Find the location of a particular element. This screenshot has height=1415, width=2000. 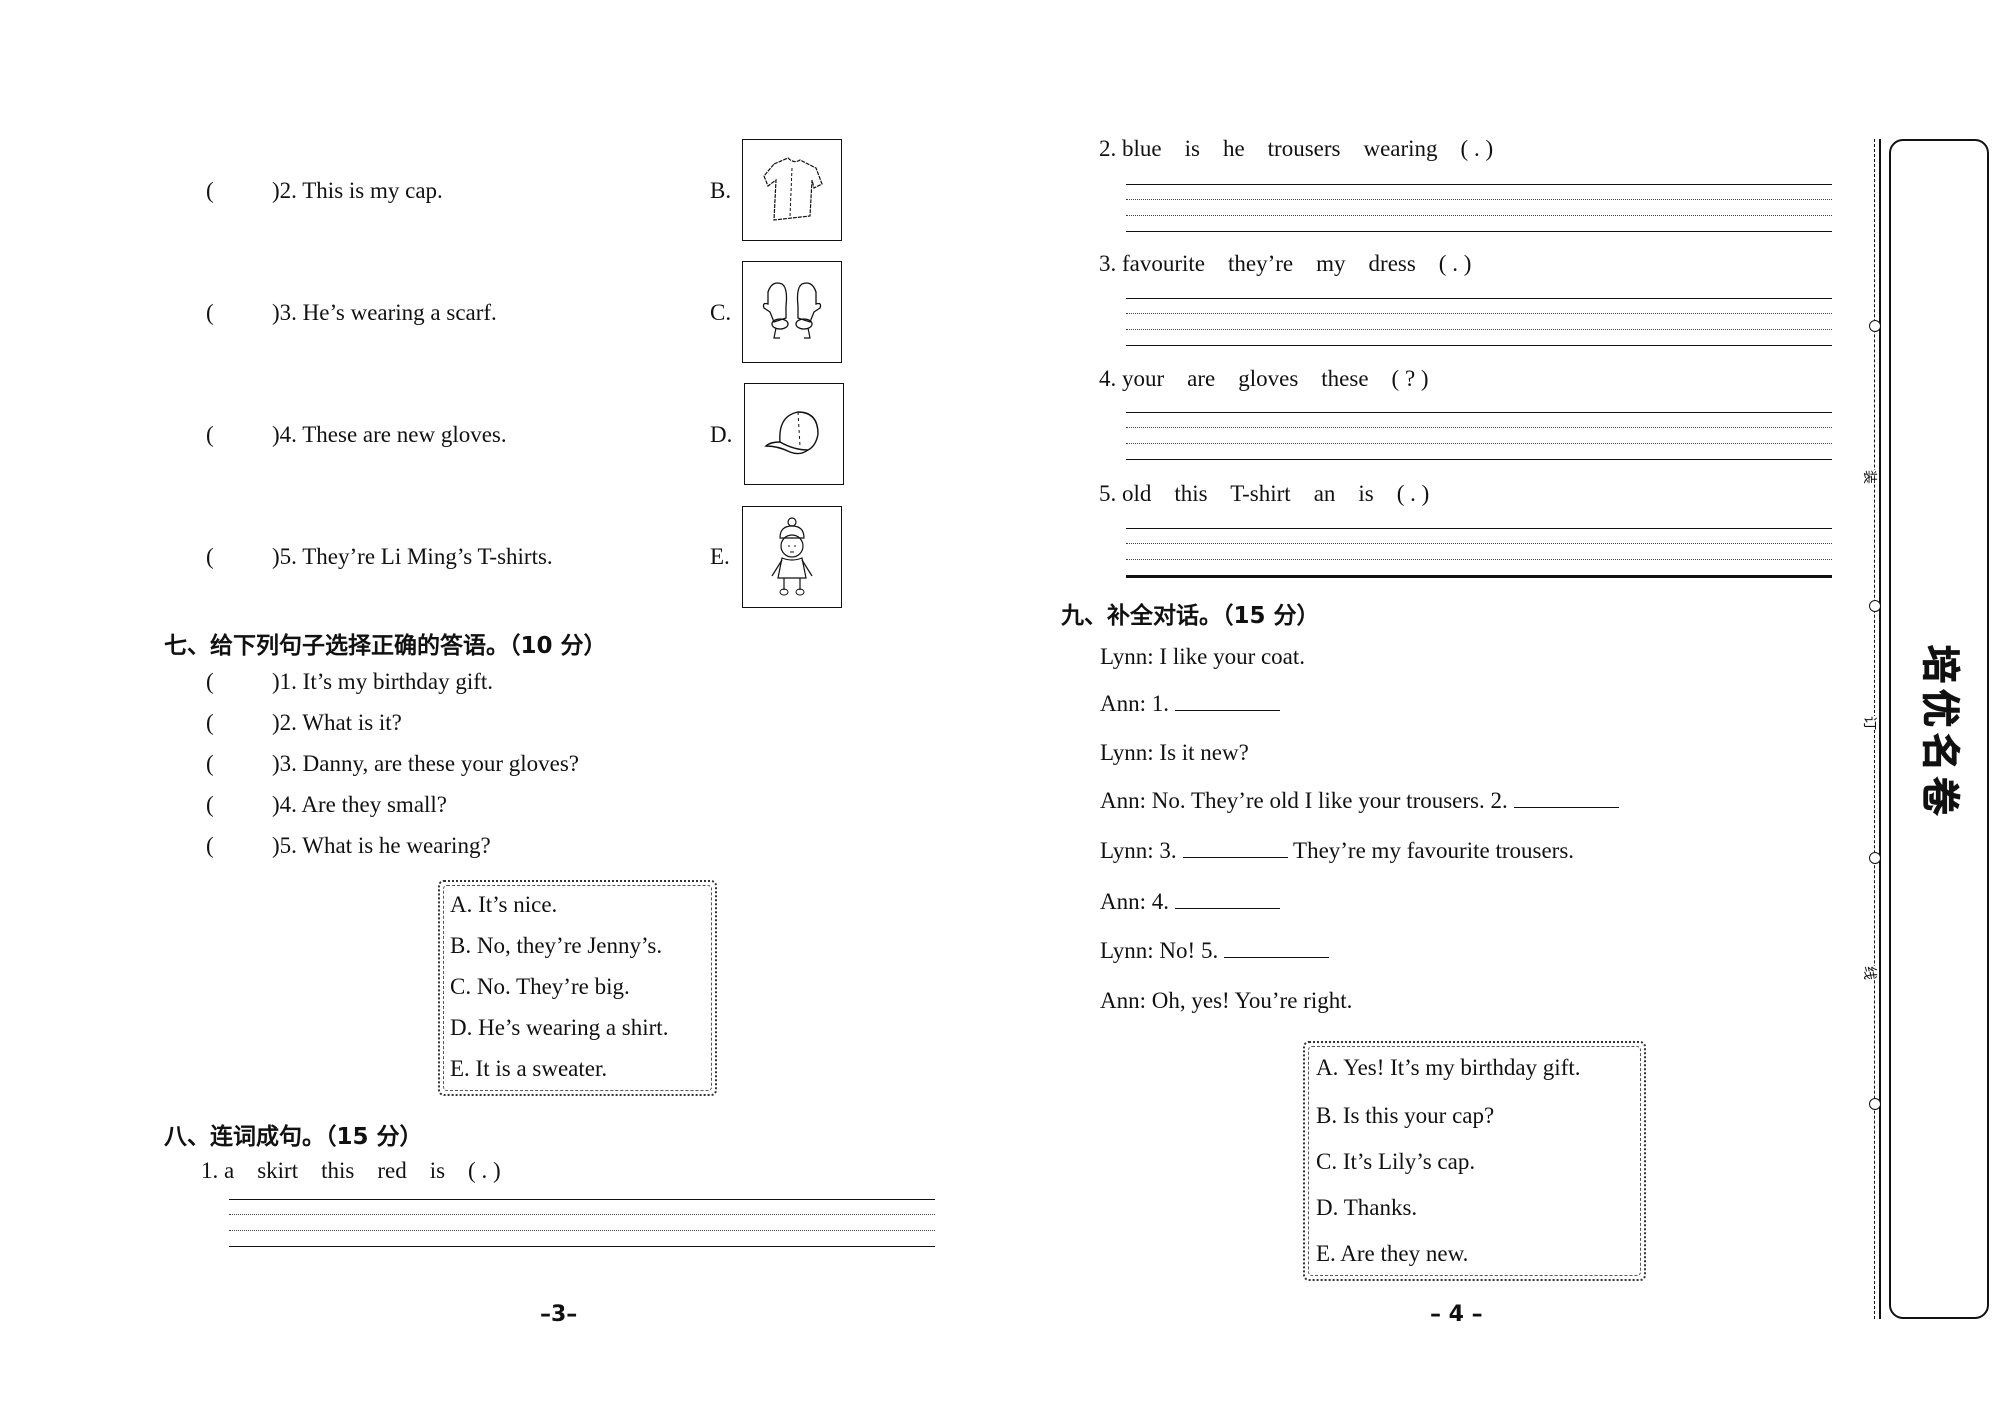

t-shirt-picture is located at coordinates (792, 190).